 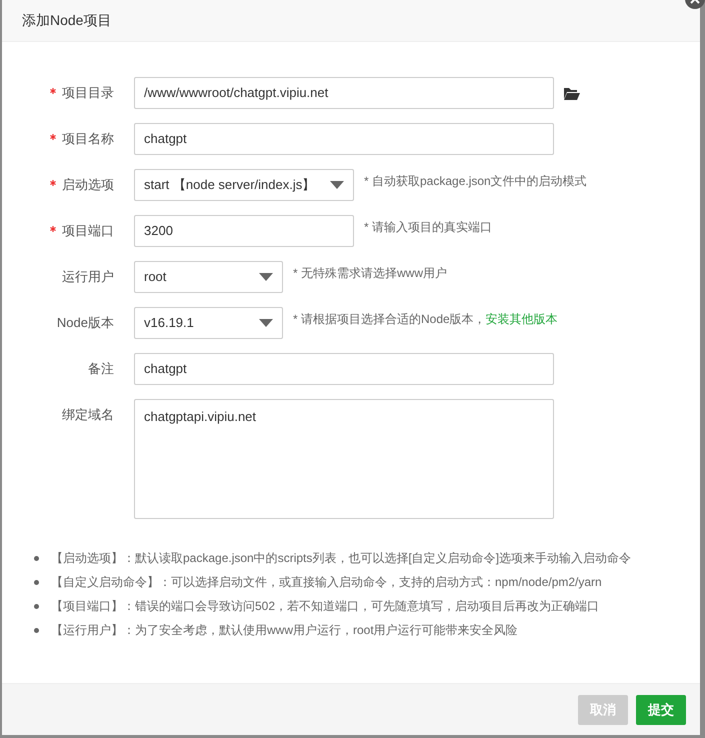 What do you see at coordinates (244, 231) in the screenshot?
I see `input-field: 3200` at bounding box center [244, 231].